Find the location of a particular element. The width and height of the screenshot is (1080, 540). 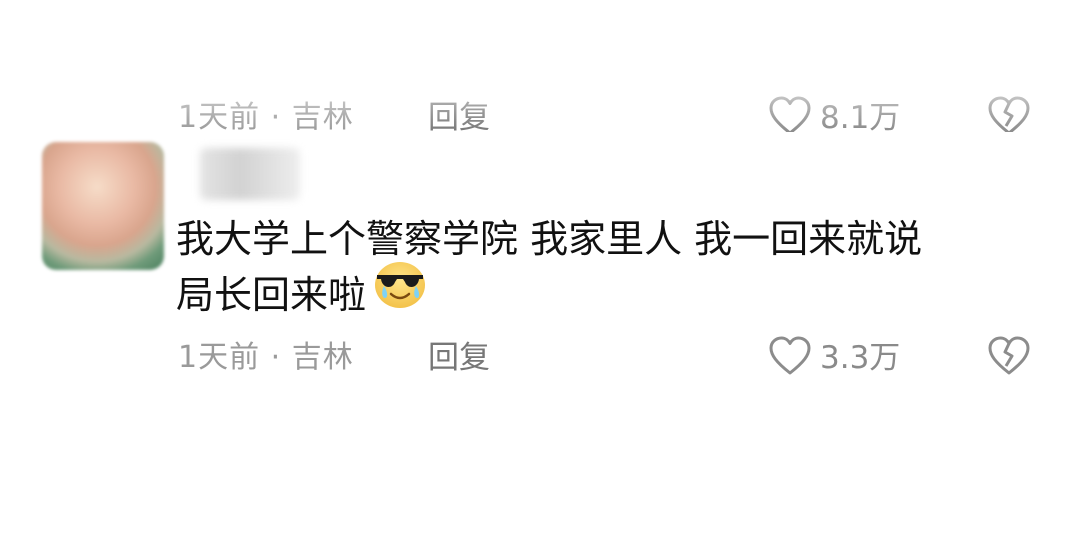

previous-time-location: 1天前 · 吉林 is located at coordinates (266, 116).